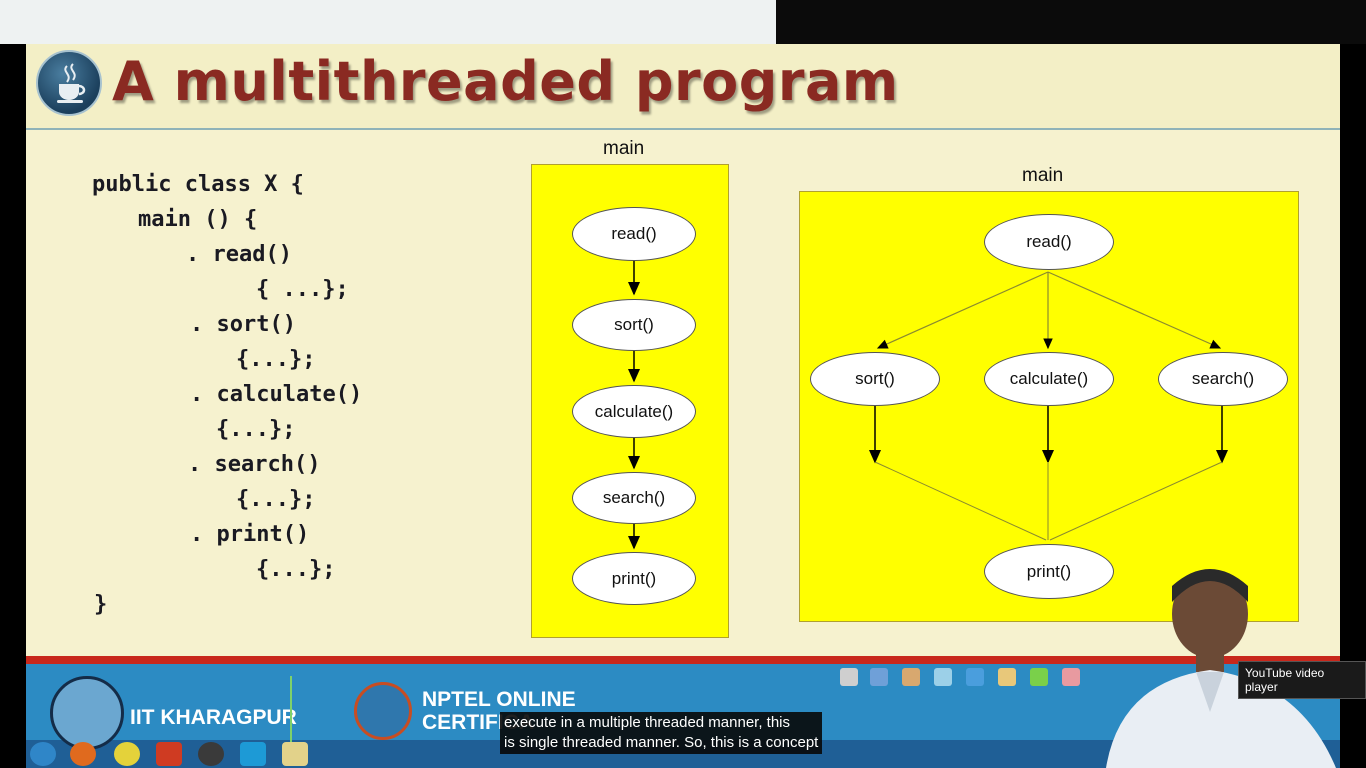 The image size is (1366, 768). Describe the element at coordinates (1049, 571) in the screenshot. I see `node-print: print()` at that location.